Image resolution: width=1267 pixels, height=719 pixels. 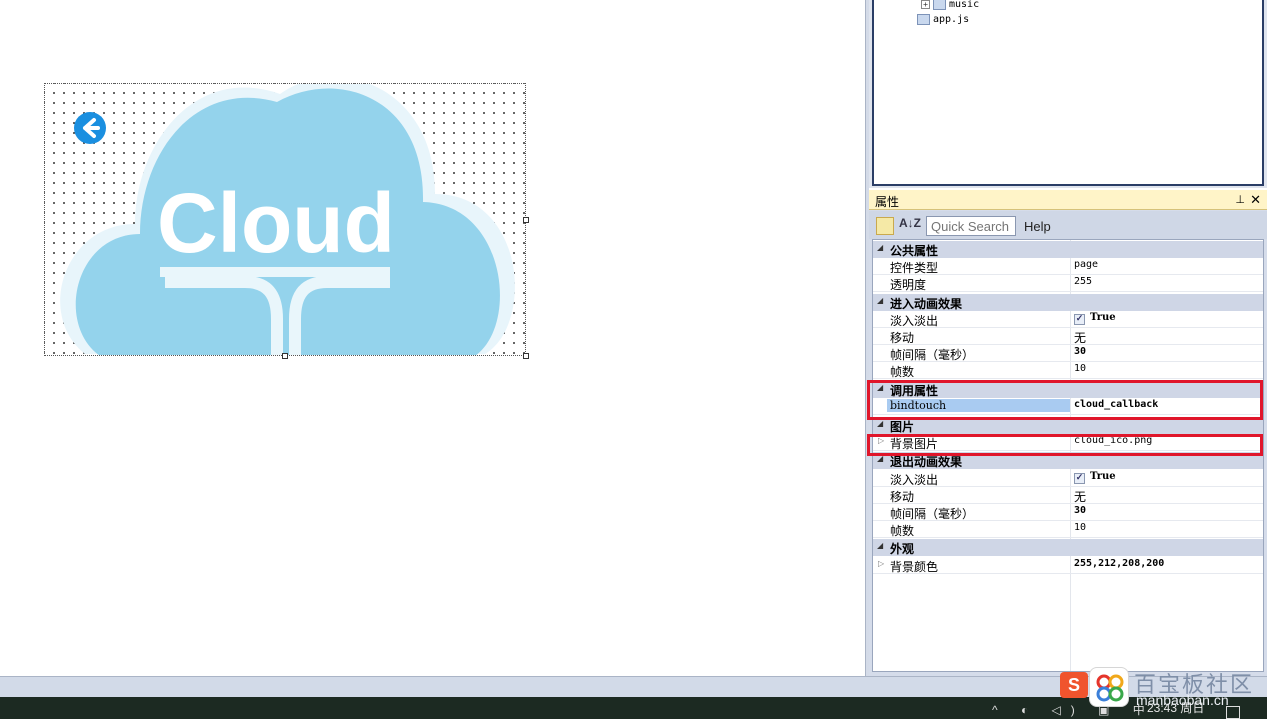 I want to click on property-row-bindtouch: bindtouch cloud_callback, so click(x=1068, y=406).